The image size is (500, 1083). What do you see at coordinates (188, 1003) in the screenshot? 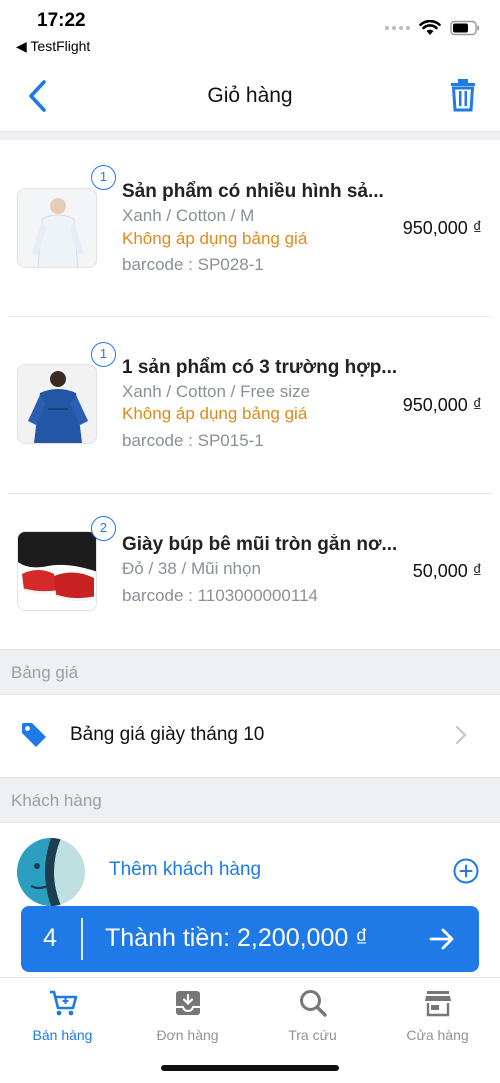
I see `inbox-download-icon` at bounding box center [188, 1003].